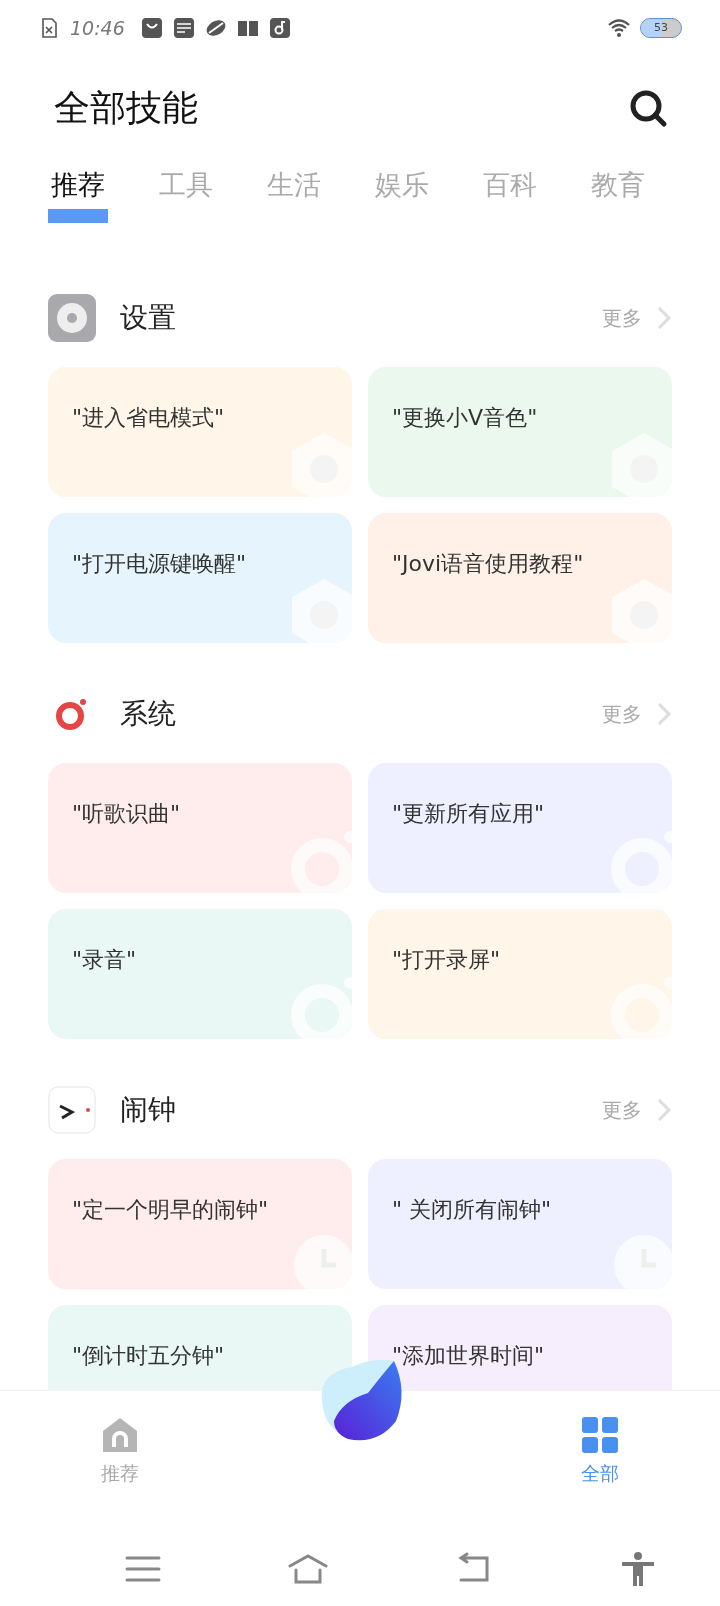 The width and height of the screenshot is (720, 1606). I want to click on battery-indicator: 53, so click(661, 27).